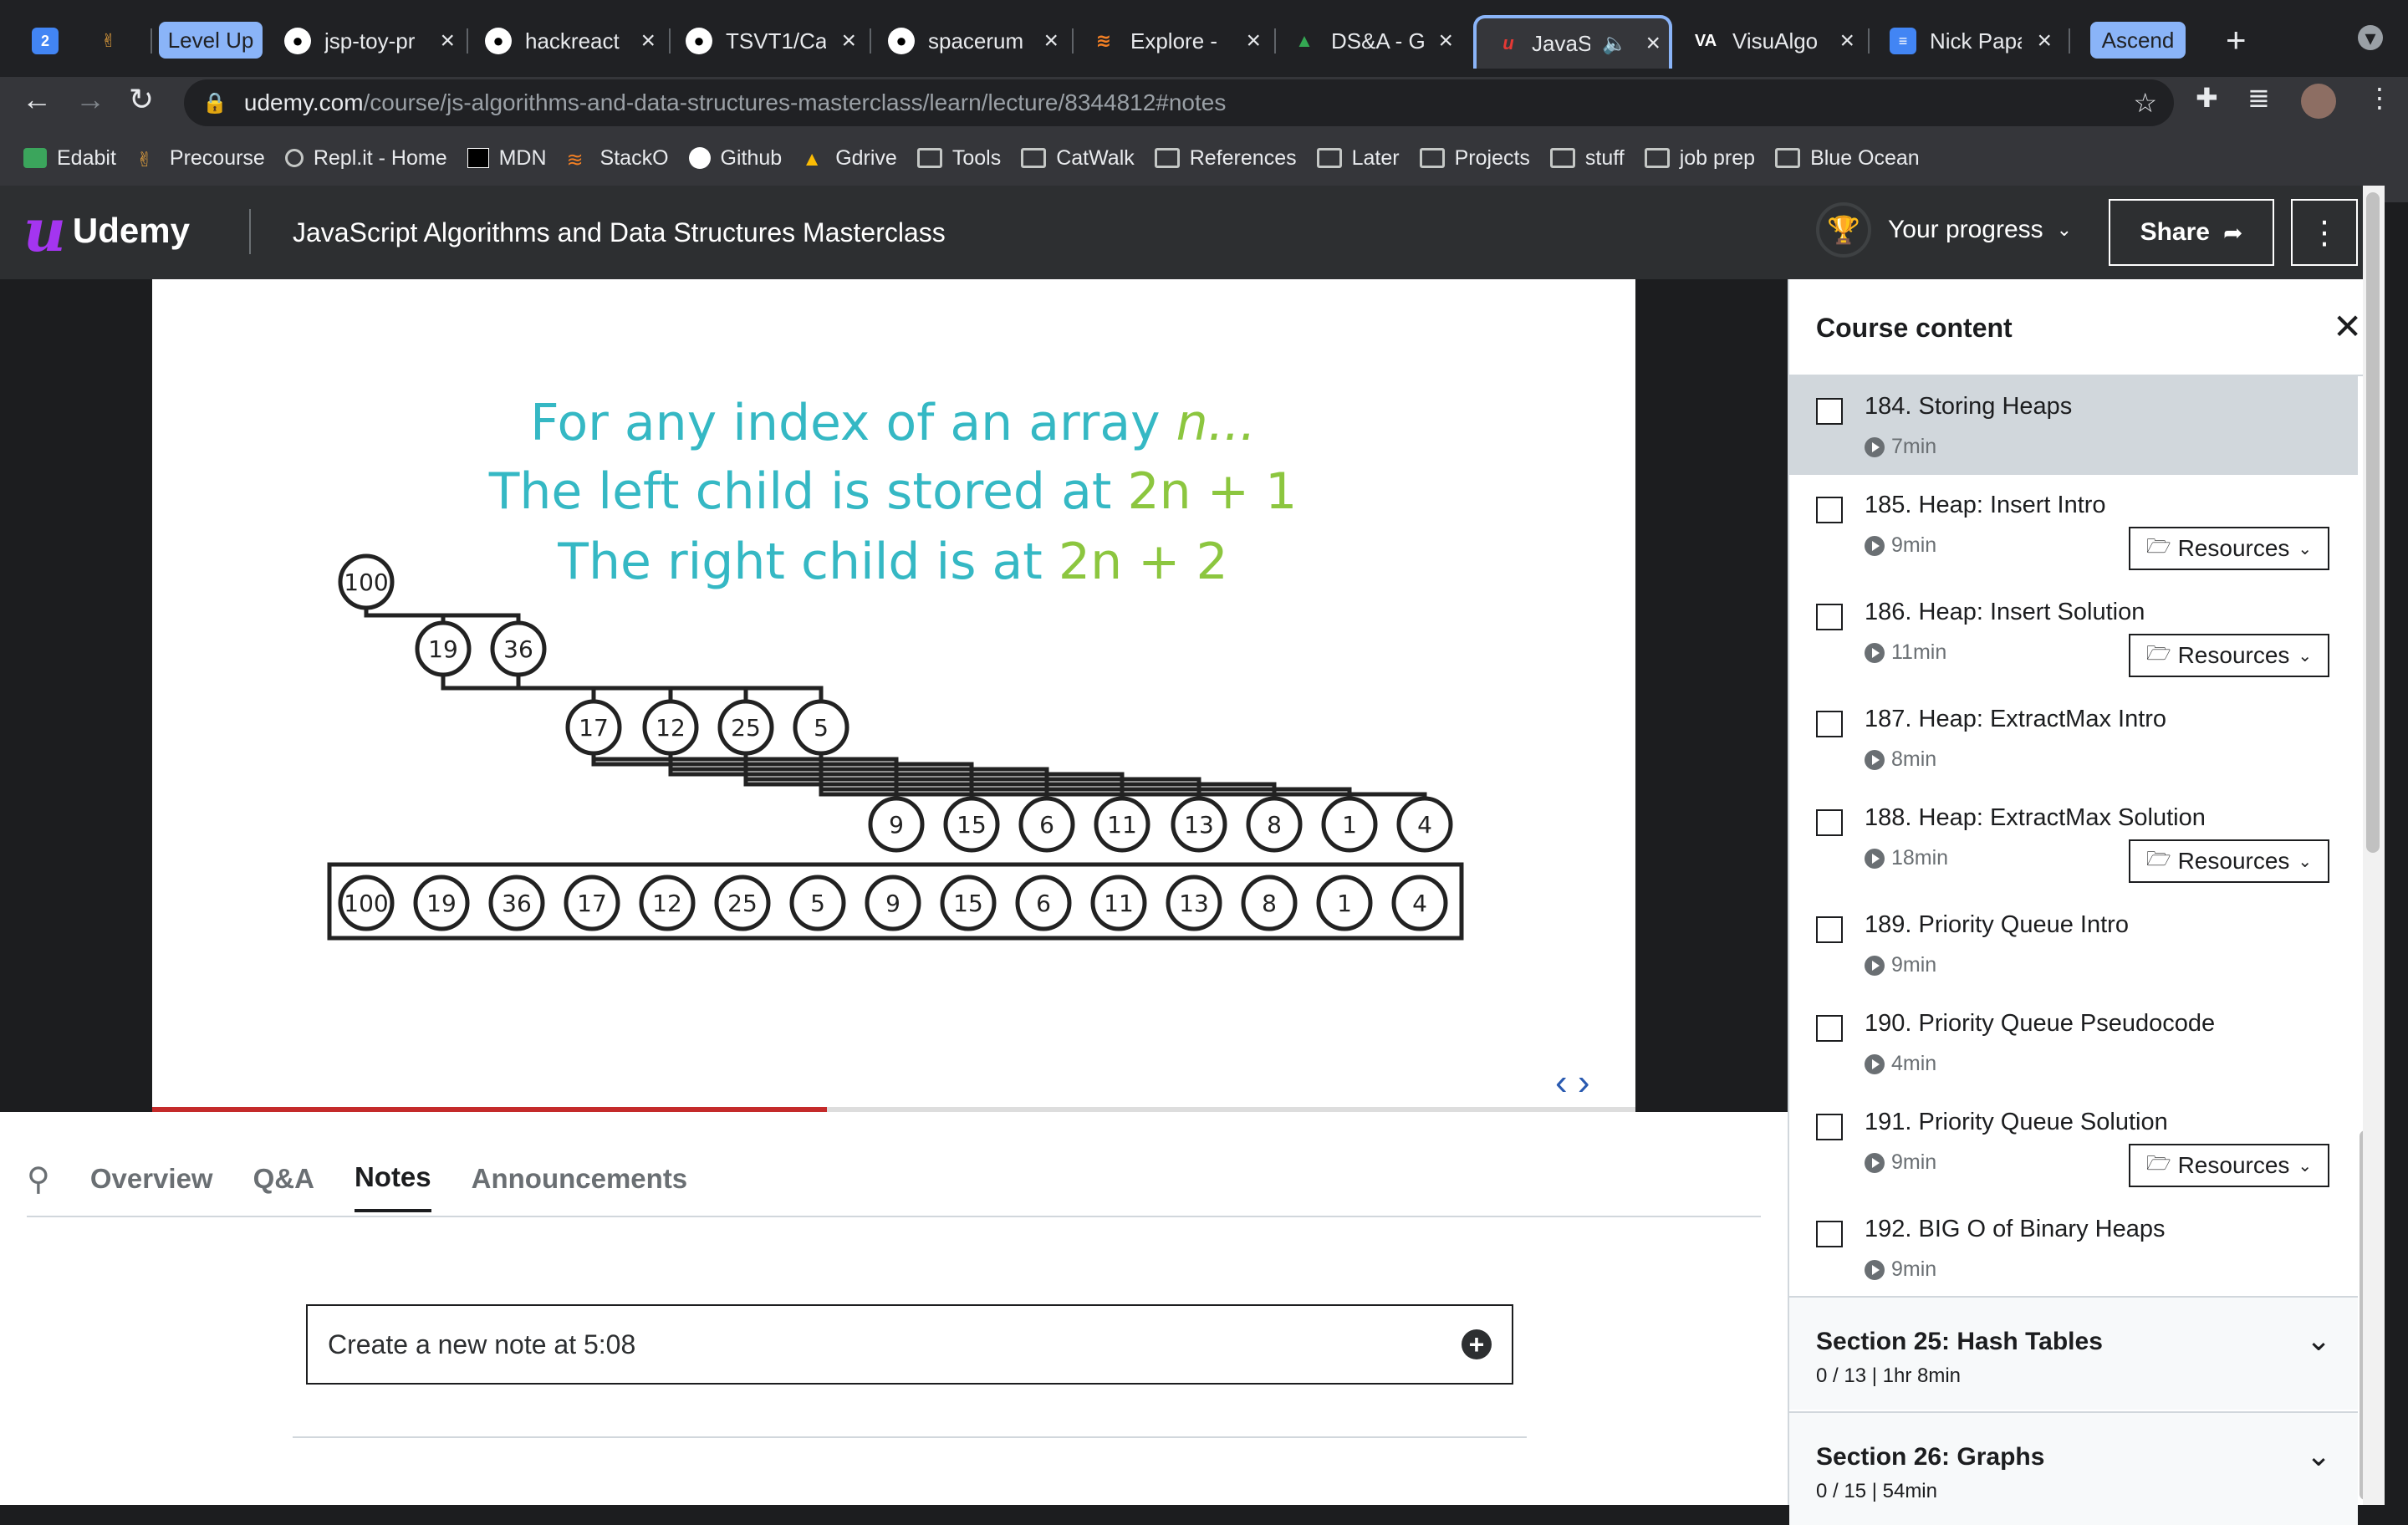 This screenshot has height=1525, width=2408. Describe the element at coordinates (2192, 232) in the screenshot. I see `share-button: Share ➦` at that location.